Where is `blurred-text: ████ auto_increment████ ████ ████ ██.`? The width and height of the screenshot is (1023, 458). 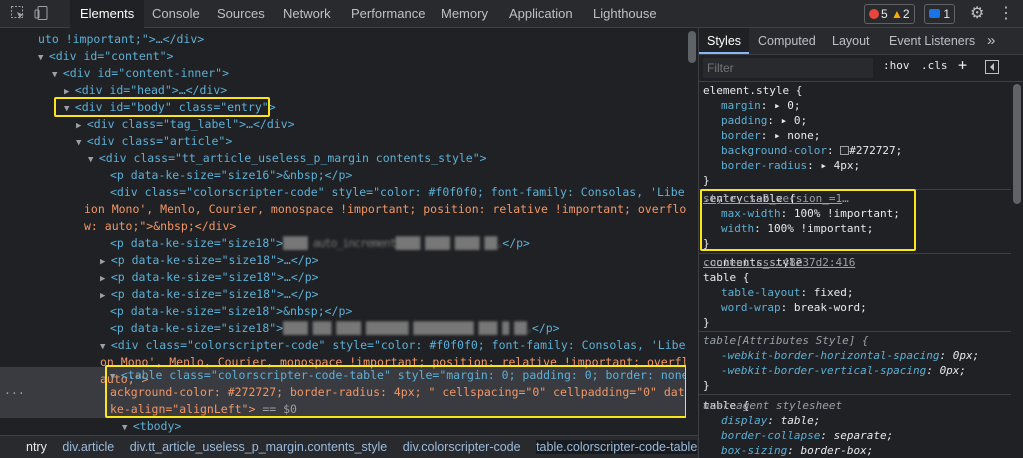 blurred-text: ████ auto_increment████ ████ ████ ██. is located at coordinates (393, 243).